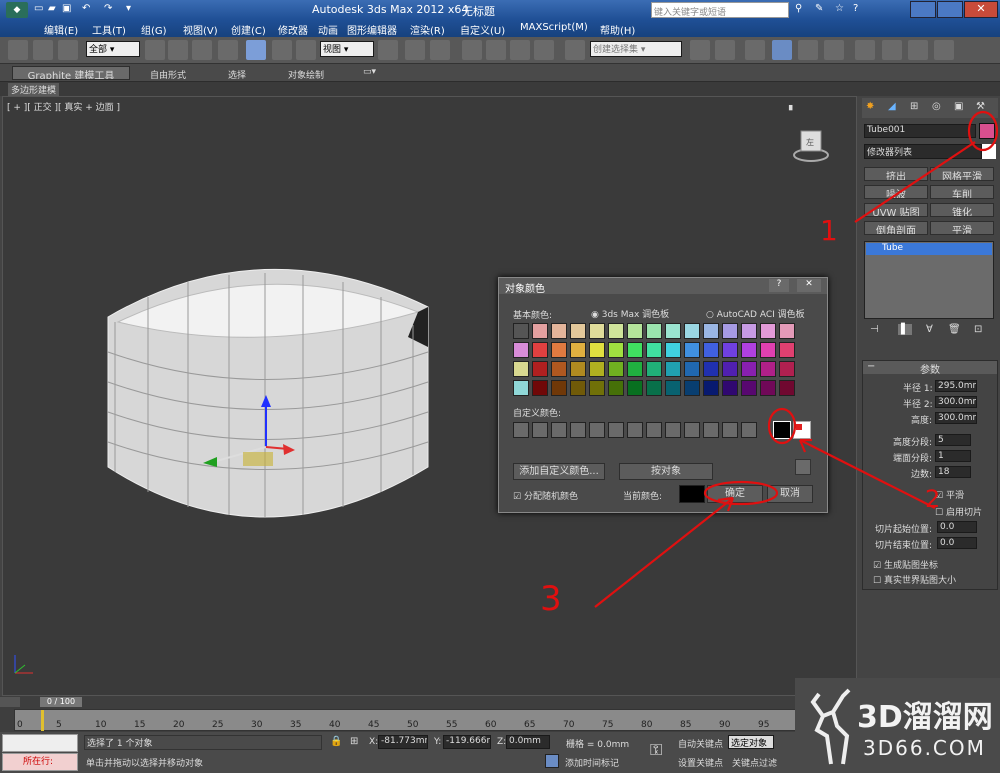  What do you see at coordinates (914, 106) in the screenshot?
I see `hierarchy-tab-icon: ⊞` at bounding box center [914, 106].